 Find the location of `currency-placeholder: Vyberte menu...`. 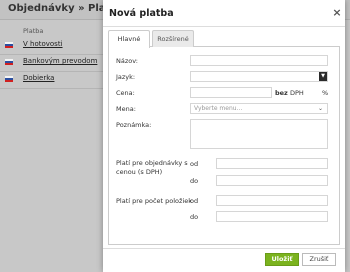

currency-placeholder: Vyberte menu... is located at coordinates (218, 108).